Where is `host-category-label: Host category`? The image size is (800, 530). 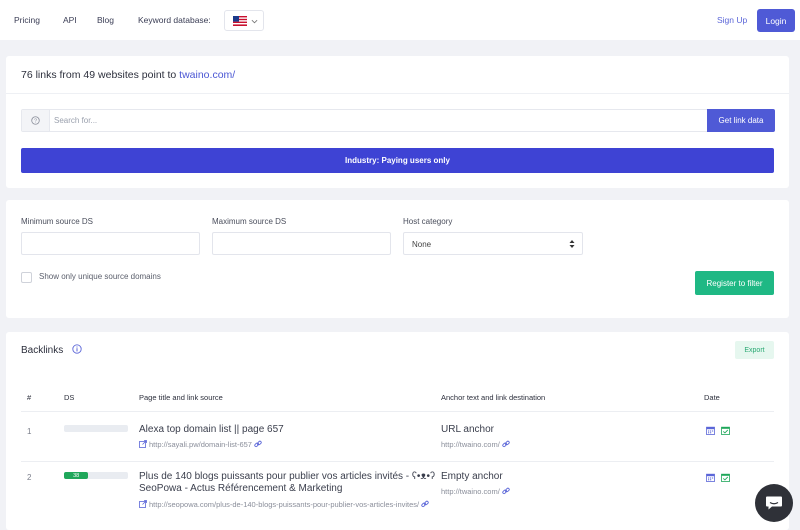
host-category-label: Host category is located at coordinates (428, 221).